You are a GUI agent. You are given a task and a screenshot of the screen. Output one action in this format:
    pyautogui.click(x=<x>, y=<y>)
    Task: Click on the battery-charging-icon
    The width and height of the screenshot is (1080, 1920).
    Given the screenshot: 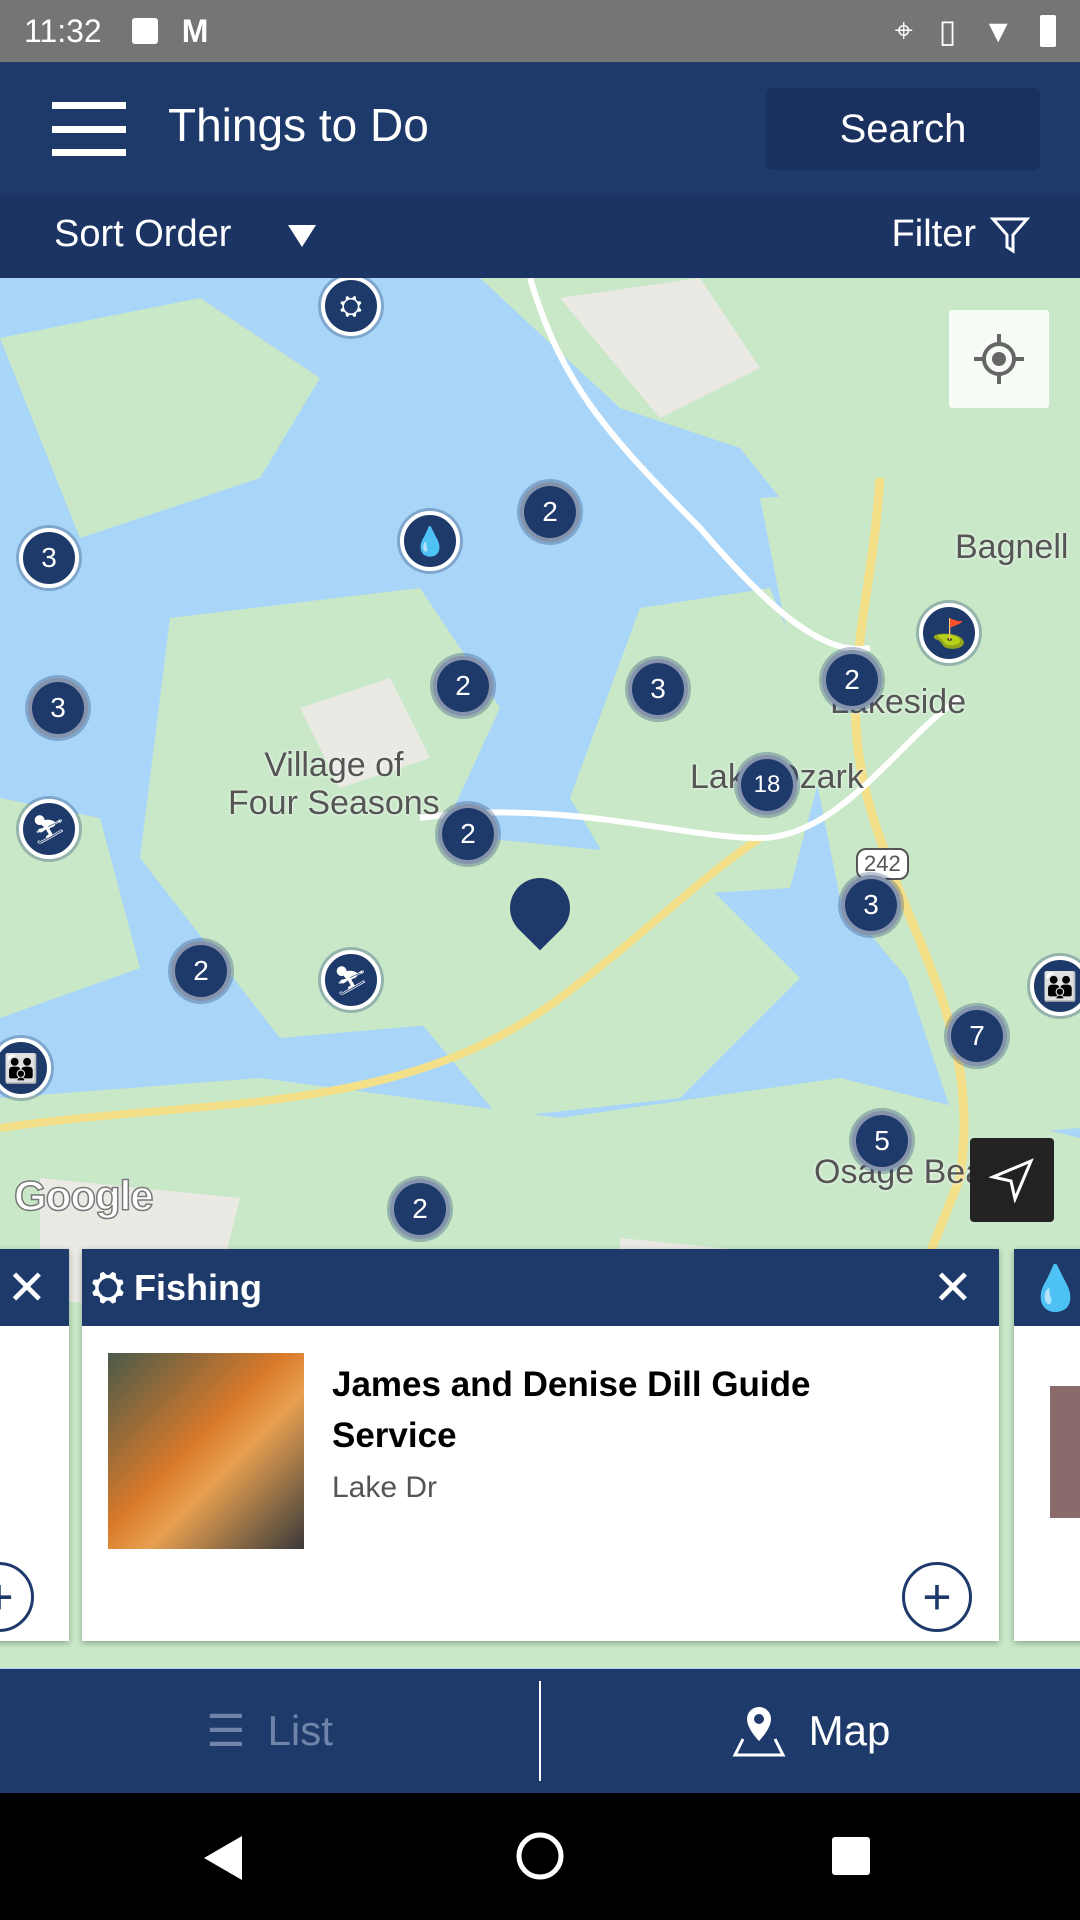 What is the action you would take?
    pyautogui.click(x=1048, y=31)
    